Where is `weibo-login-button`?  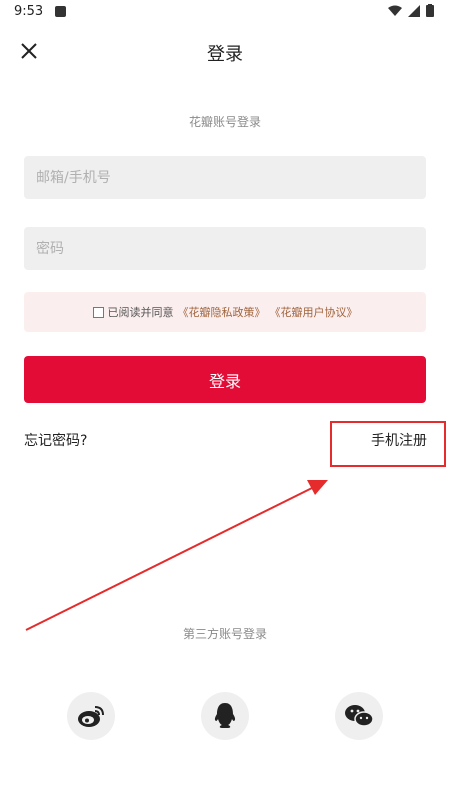
weibo-login-button is located at coordinates (91, 716).